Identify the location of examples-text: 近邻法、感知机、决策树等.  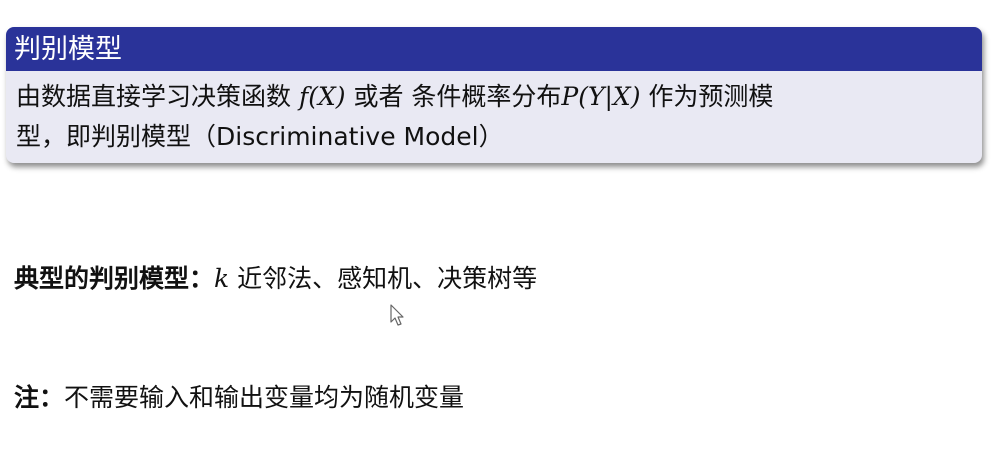
(383, 278).